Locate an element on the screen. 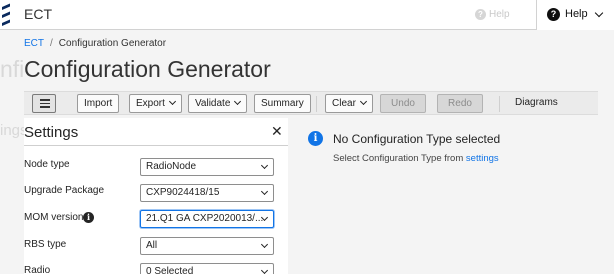 Image resolution: width=614 pixels, height=274 pixels. background-help-label: Help is located at coordinates (499, 14).